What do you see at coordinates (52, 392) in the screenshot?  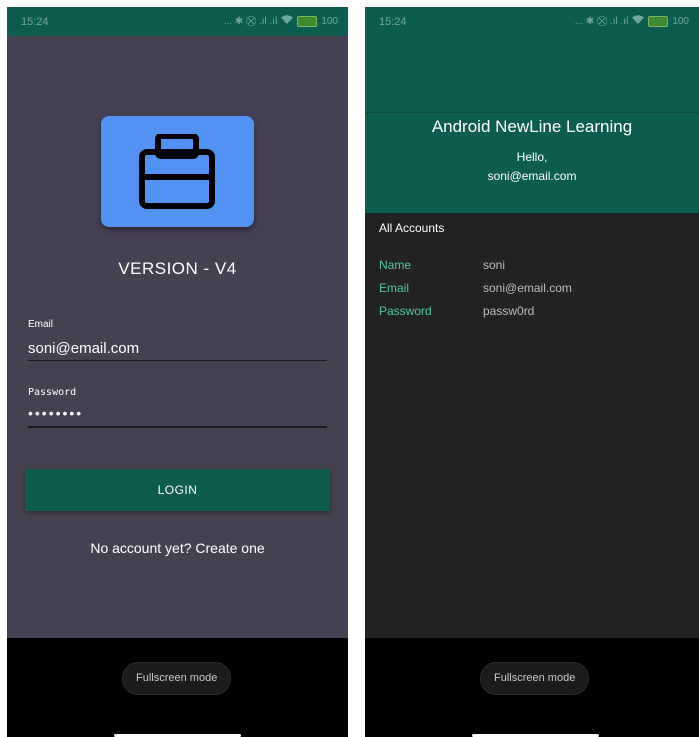 I see `password-label: Password` at bounding box center [52, 392].